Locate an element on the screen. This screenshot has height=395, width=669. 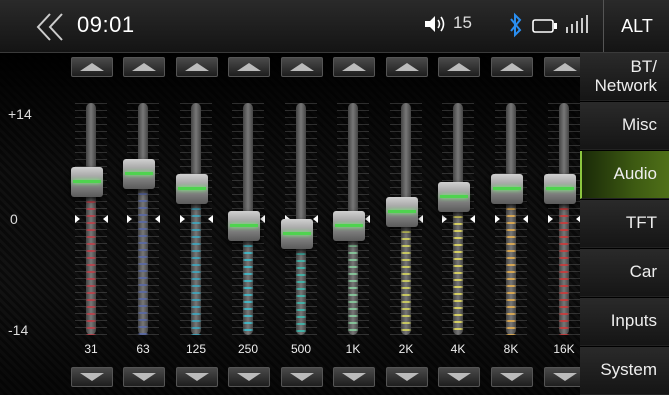
eq-up-arrow-2k is located at coordinates (407, 67).